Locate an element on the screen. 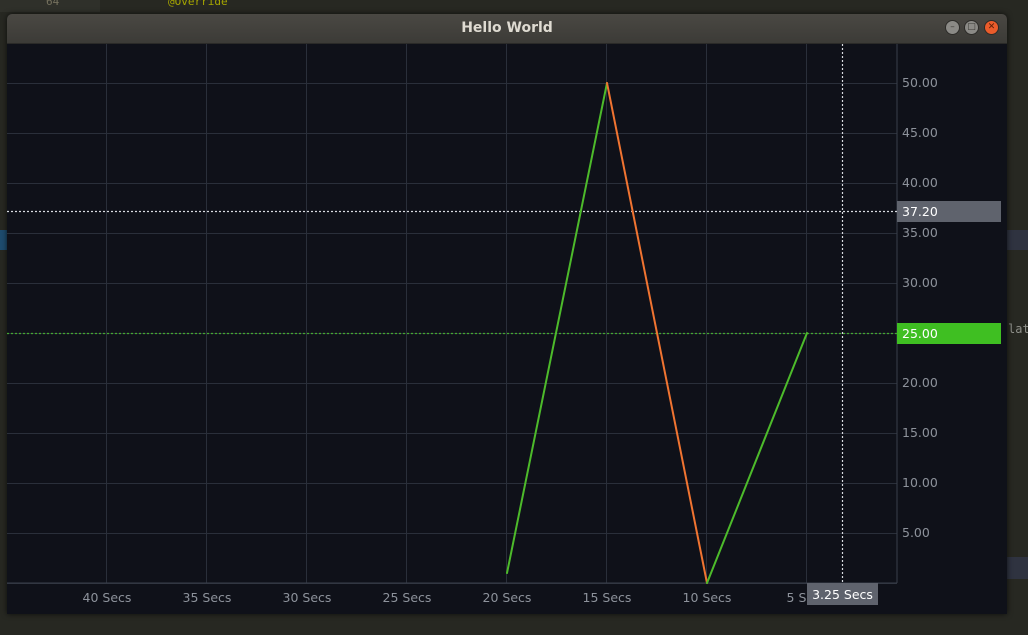 The image size is (1028, 635). x-tick-label: 20 Secs is located at coordinates (507, 597).